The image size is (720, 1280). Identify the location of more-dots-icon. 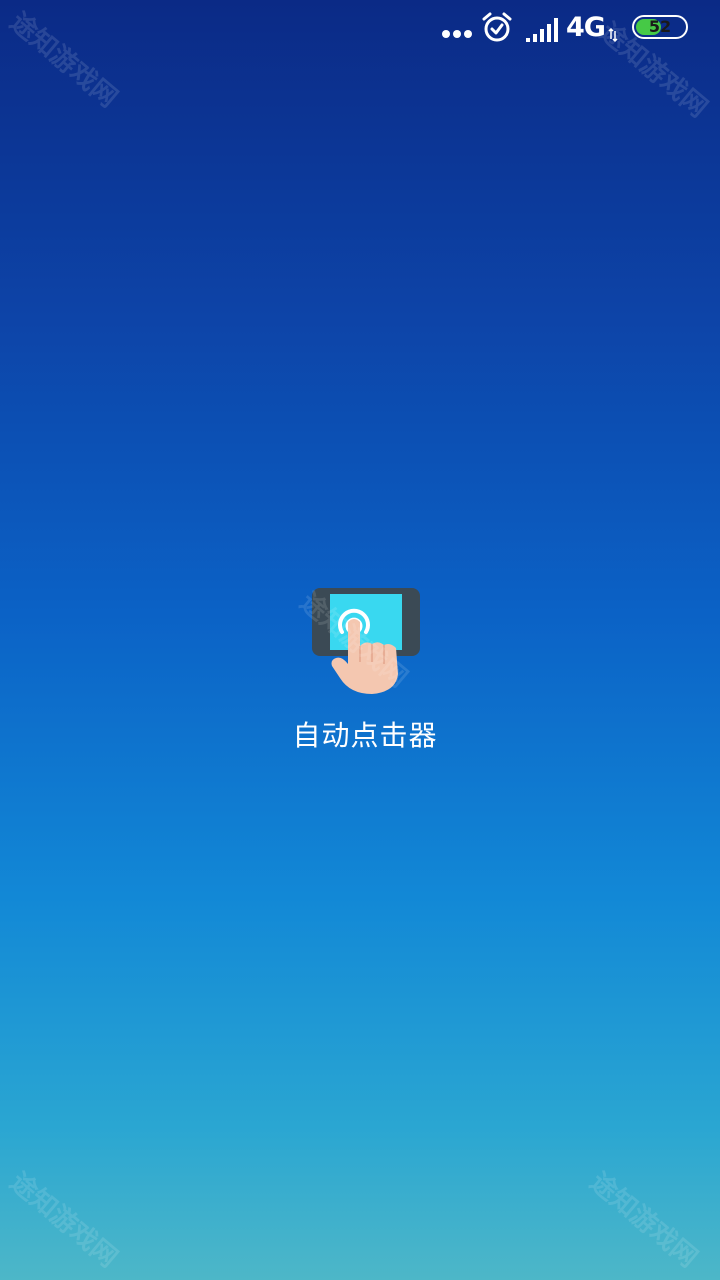
(457, 35).